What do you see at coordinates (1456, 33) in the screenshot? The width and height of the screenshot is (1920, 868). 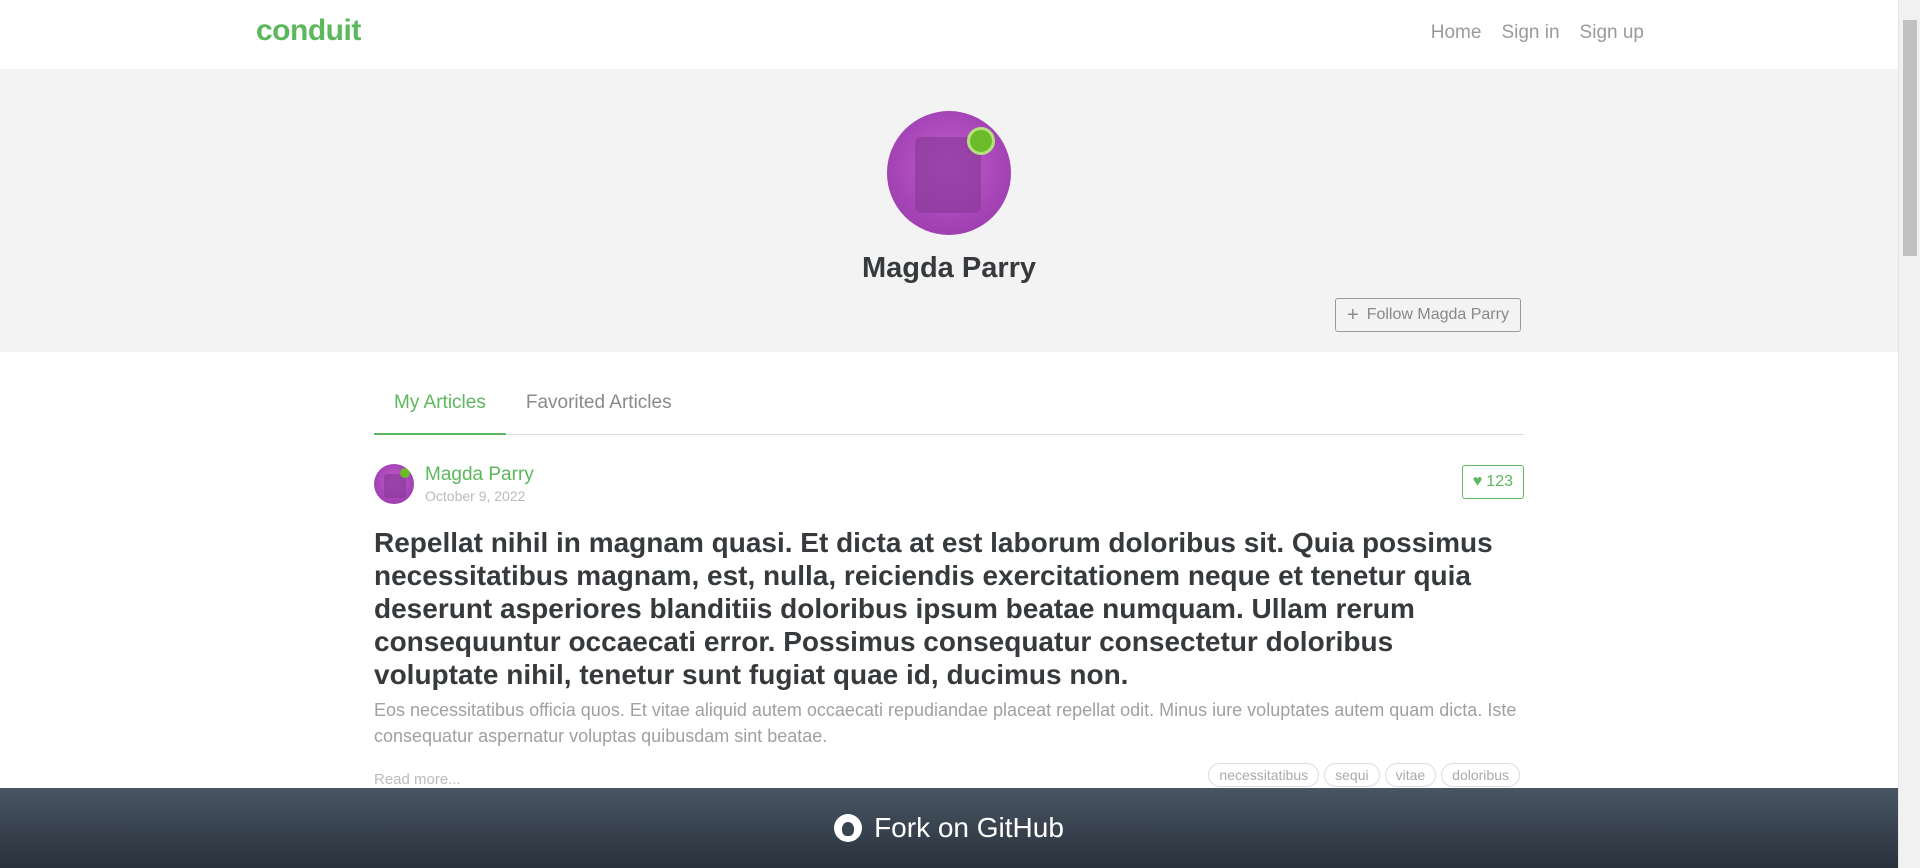 I see `nav-home-link: Home` at bounding box center [1456, 33].